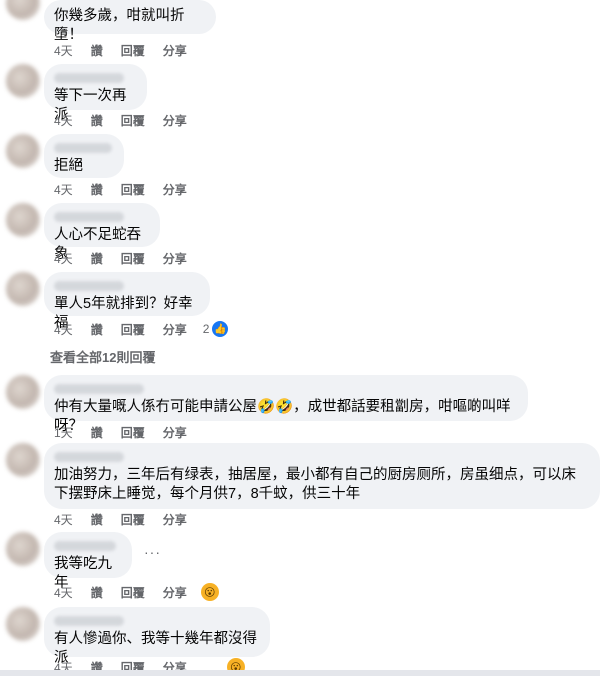  What do you see at coordinates (220, 329) in the screenshot?
I see `like-icon: 👍` at bounding box center [220, 329].